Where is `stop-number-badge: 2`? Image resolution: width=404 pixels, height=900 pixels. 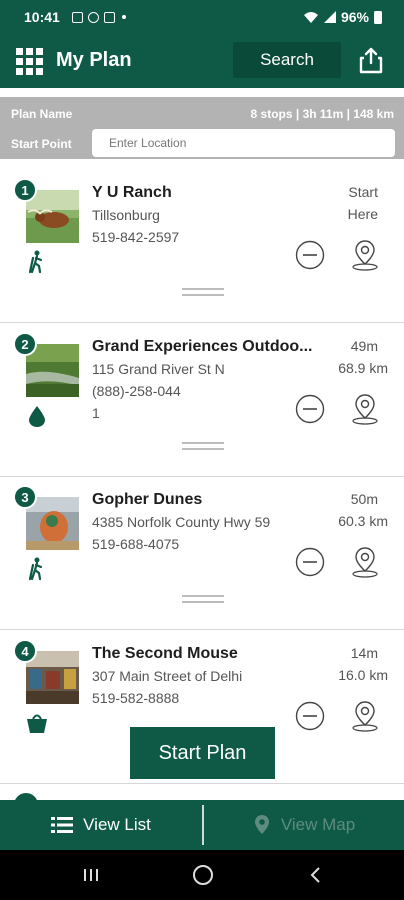 stop-number-badge: 2 is located at coordinates (25, 344).